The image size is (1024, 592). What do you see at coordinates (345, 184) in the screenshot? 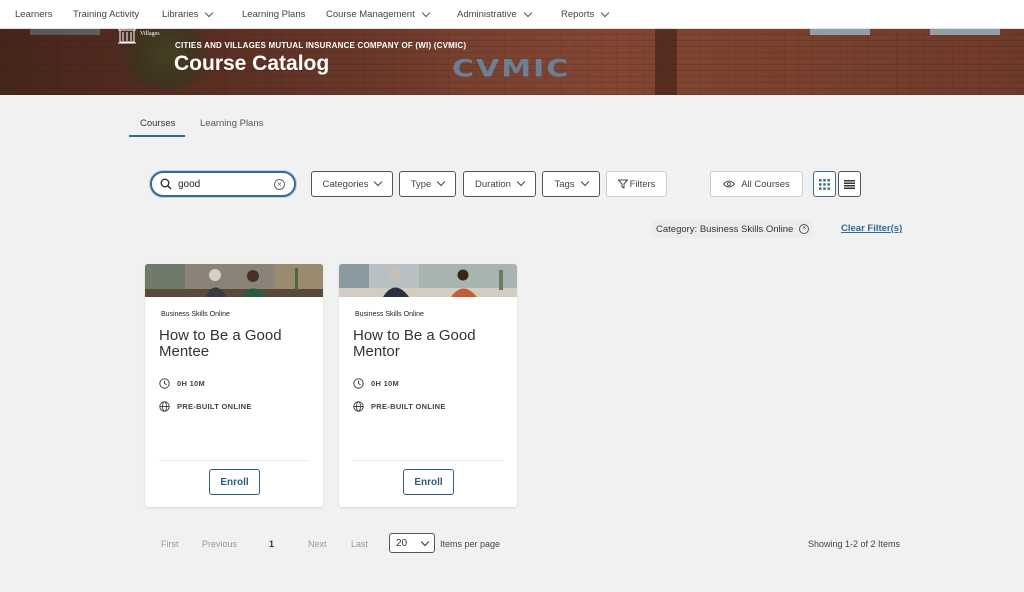
I see `categories-label: Categories` at bounding box center [345, 184].